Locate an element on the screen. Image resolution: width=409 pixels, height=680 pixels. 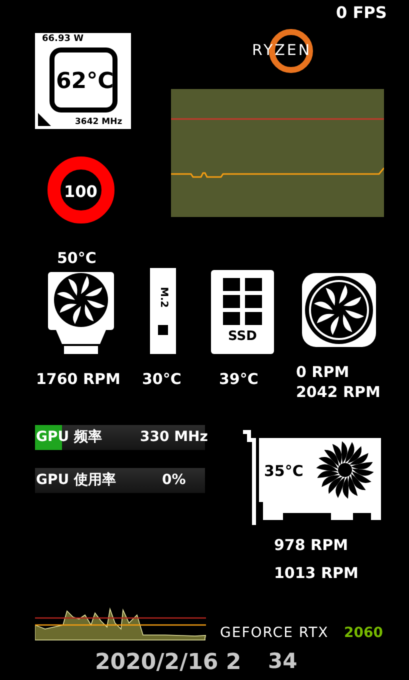
case-fan-icon is located at coordinates (339, 310).